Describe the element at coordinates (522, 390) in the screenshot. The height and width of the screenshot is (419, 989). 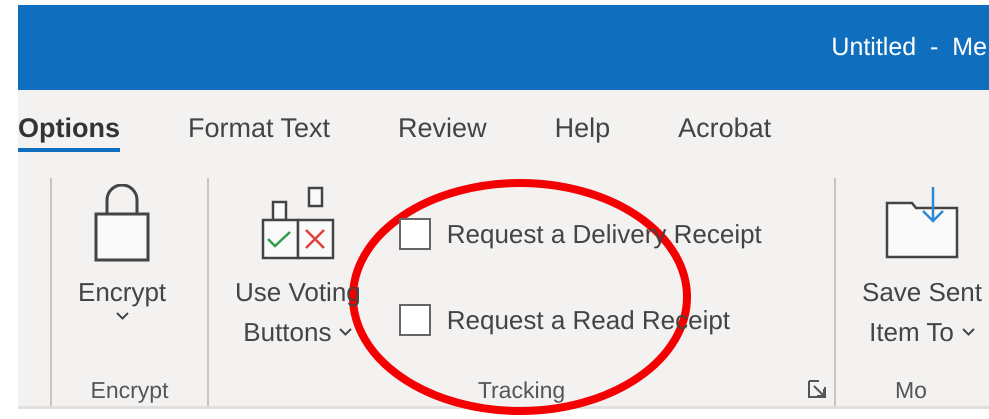
I see `group-label: Tracking` at that location.